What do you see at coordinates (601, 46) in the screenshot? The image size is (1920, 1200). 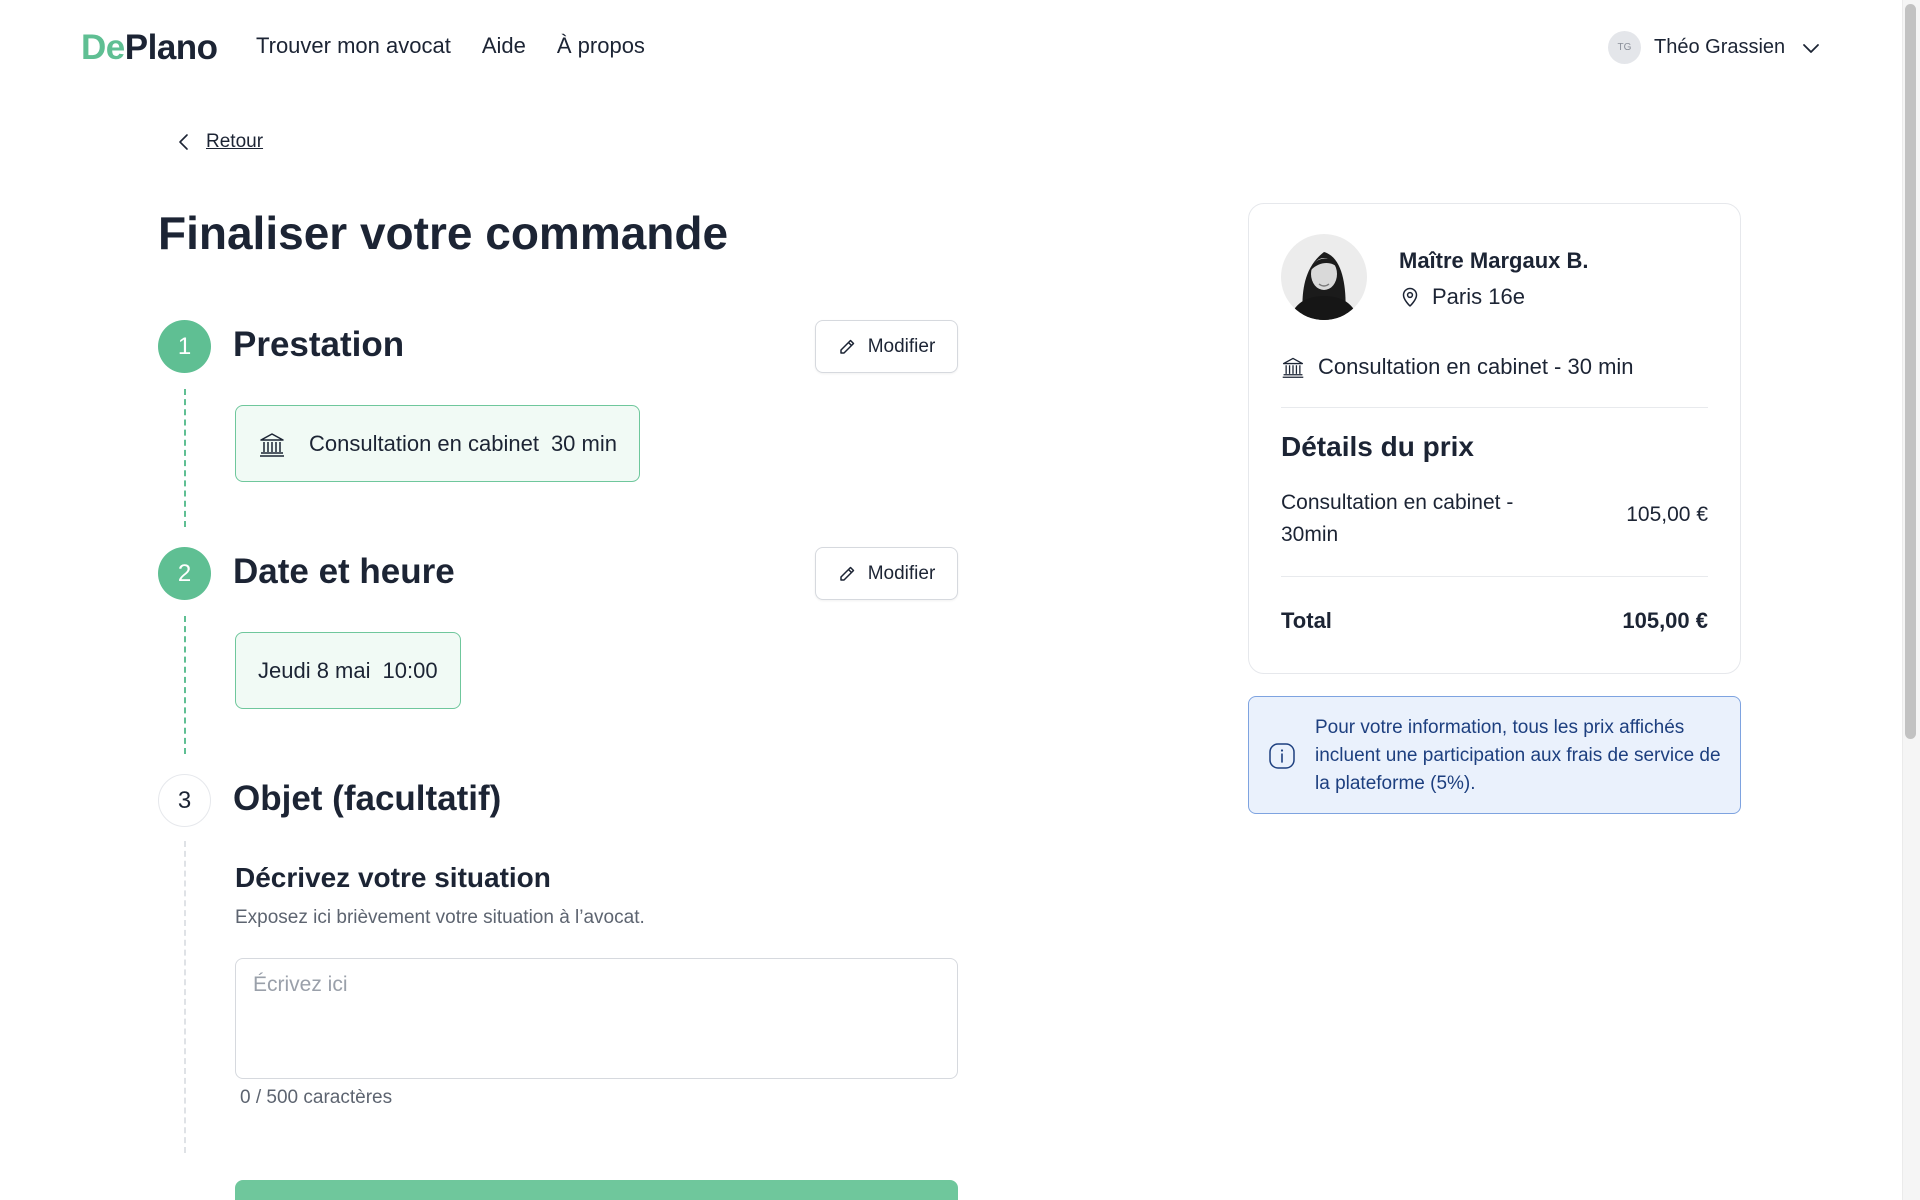 I see `nav-about: À propos` at bounding box center [601, 46].